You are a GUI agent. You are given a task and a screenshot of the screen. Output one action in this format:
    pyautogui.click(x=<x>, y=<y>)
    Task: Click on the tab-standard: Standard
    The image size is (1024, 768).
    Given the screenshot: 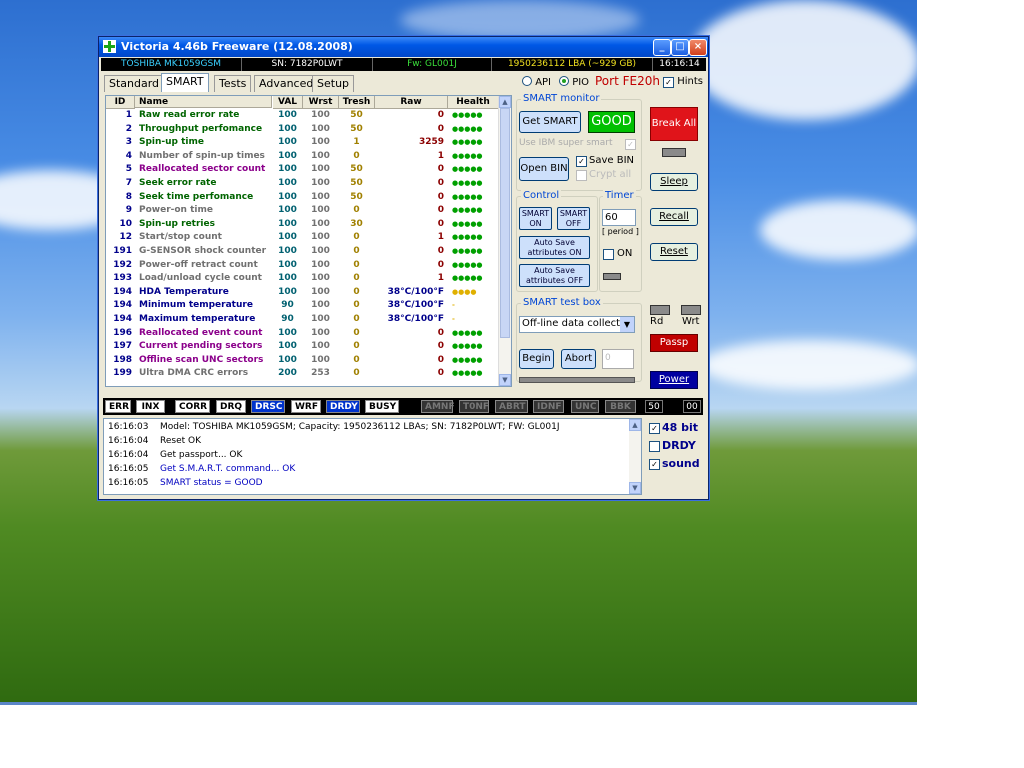 What is the action you would take?
    pyautogui.click(x=134, y=83)
    